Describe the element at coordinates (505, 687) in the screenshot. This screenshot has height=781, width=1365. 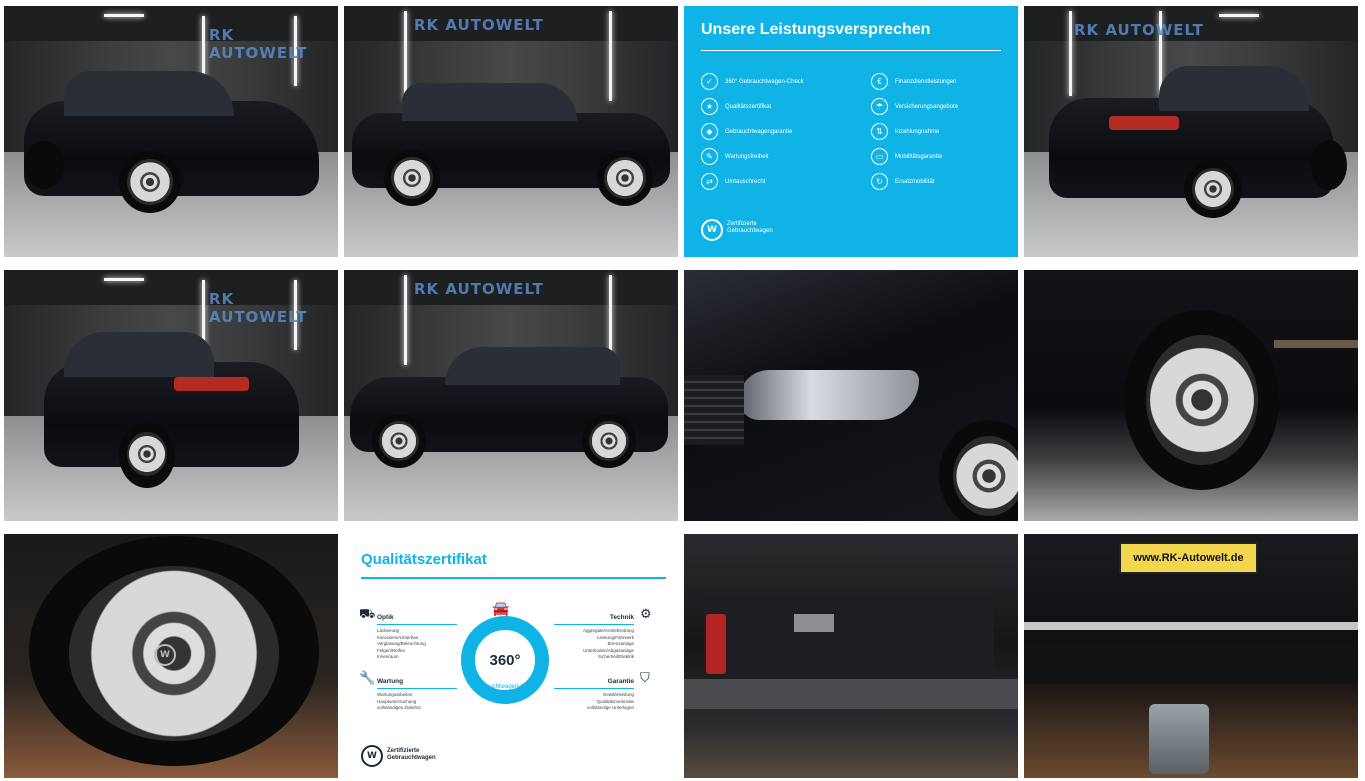
I see `ring-caption: Gebrauchtwagen-Check` at that location.